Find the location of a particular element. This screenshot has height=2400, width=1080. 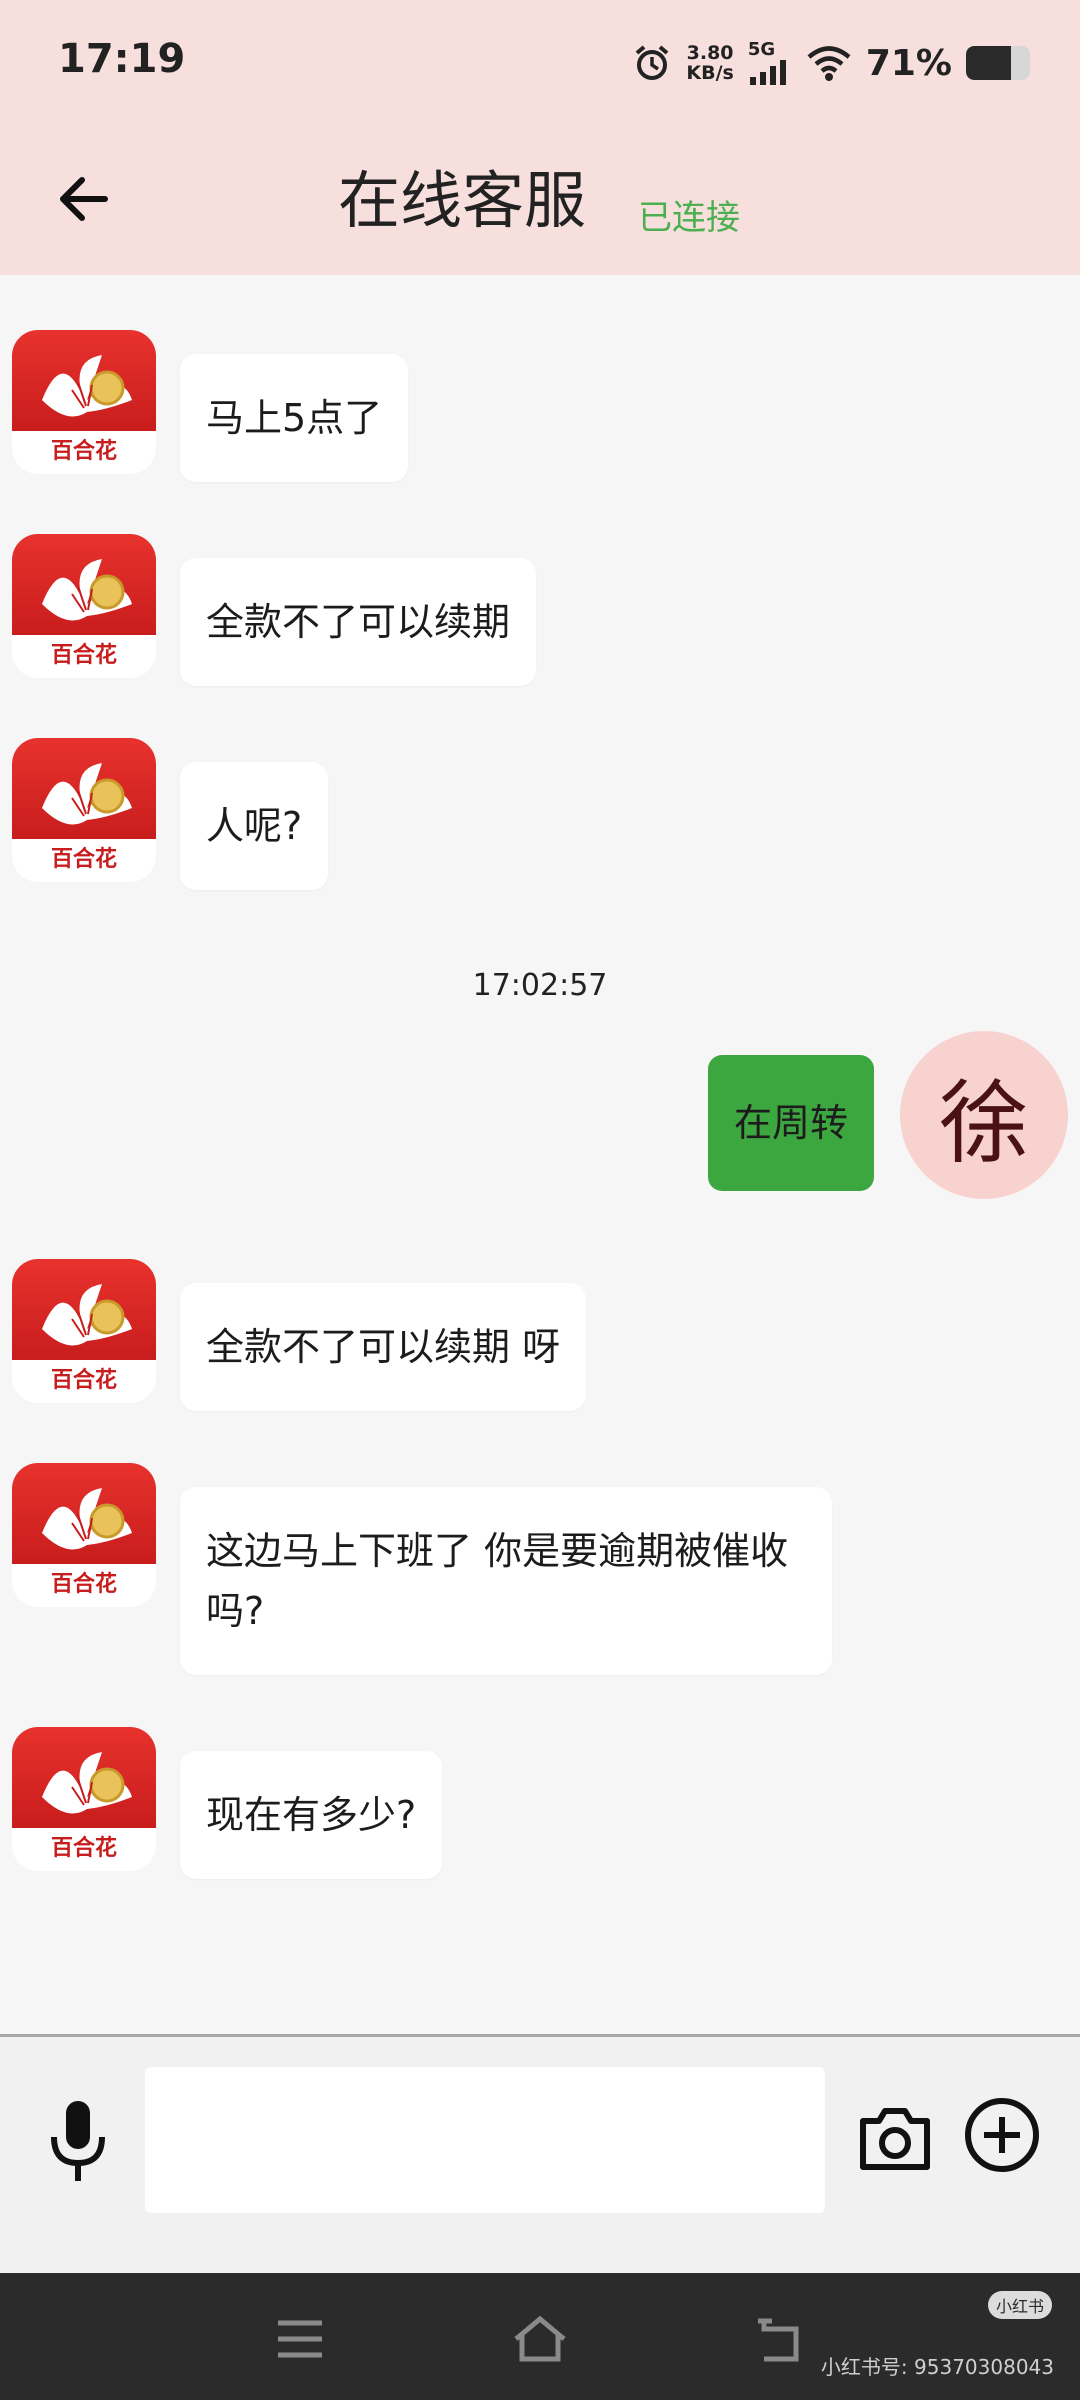

microphone-icon is located at coordinates (78, 2142).